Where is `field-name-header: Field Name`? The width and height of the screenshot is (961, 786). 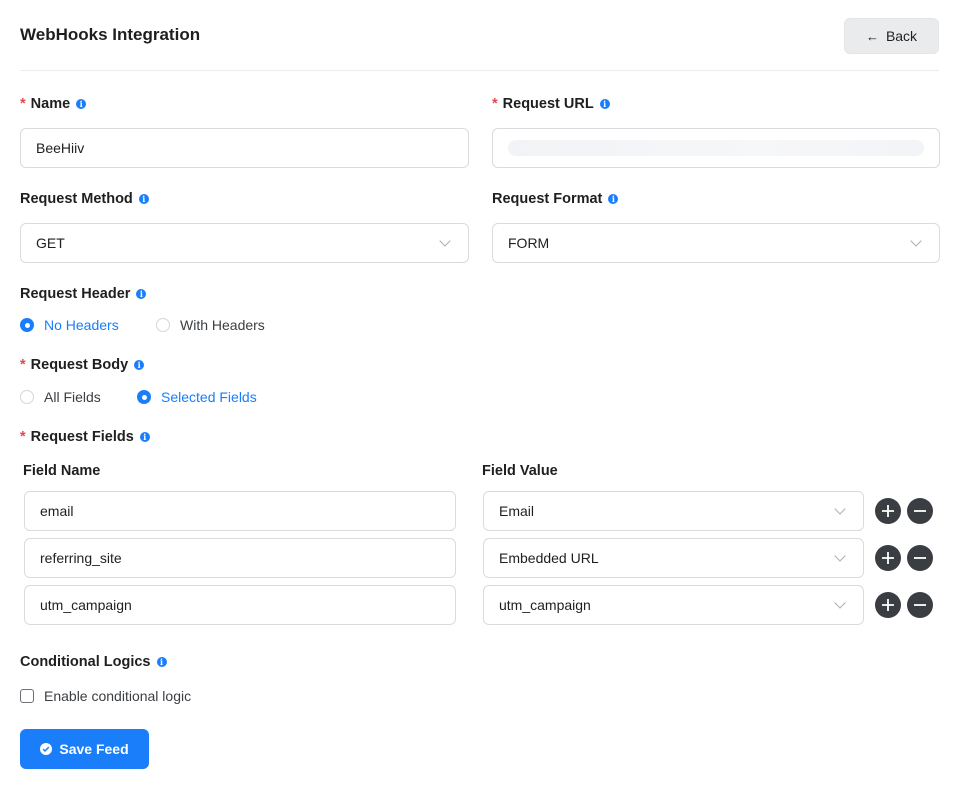 field-name-header: Field Name is located at coordinates (62, 471).